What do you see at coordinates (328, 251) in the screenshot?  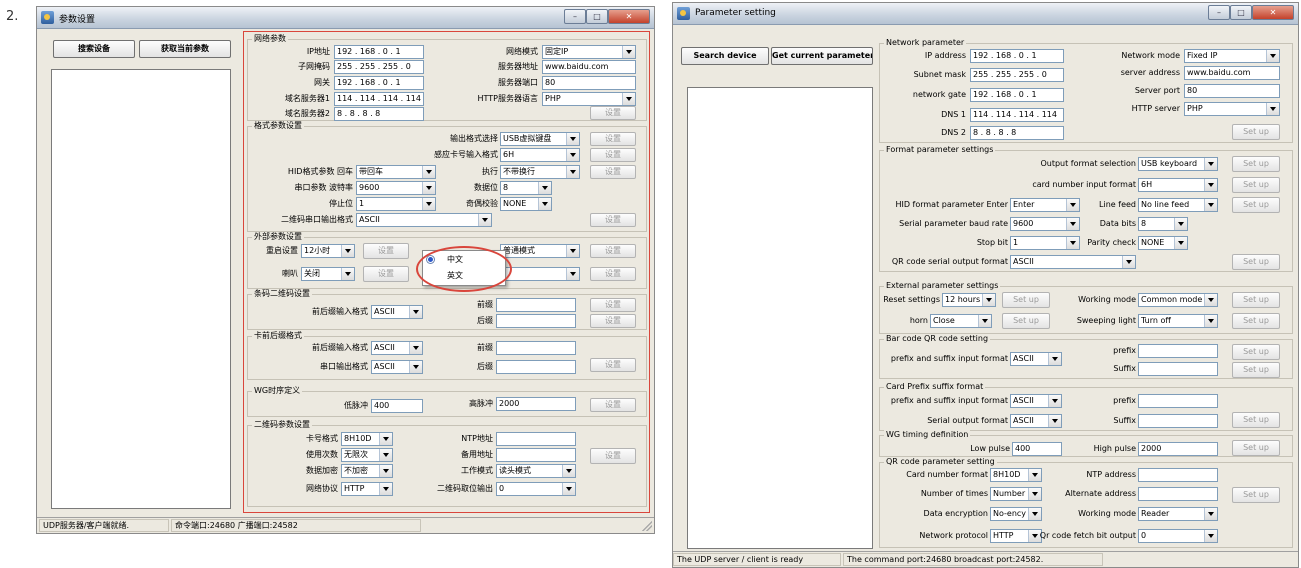 I see `reset-select: 12小时` at bounding box center [328, 251].